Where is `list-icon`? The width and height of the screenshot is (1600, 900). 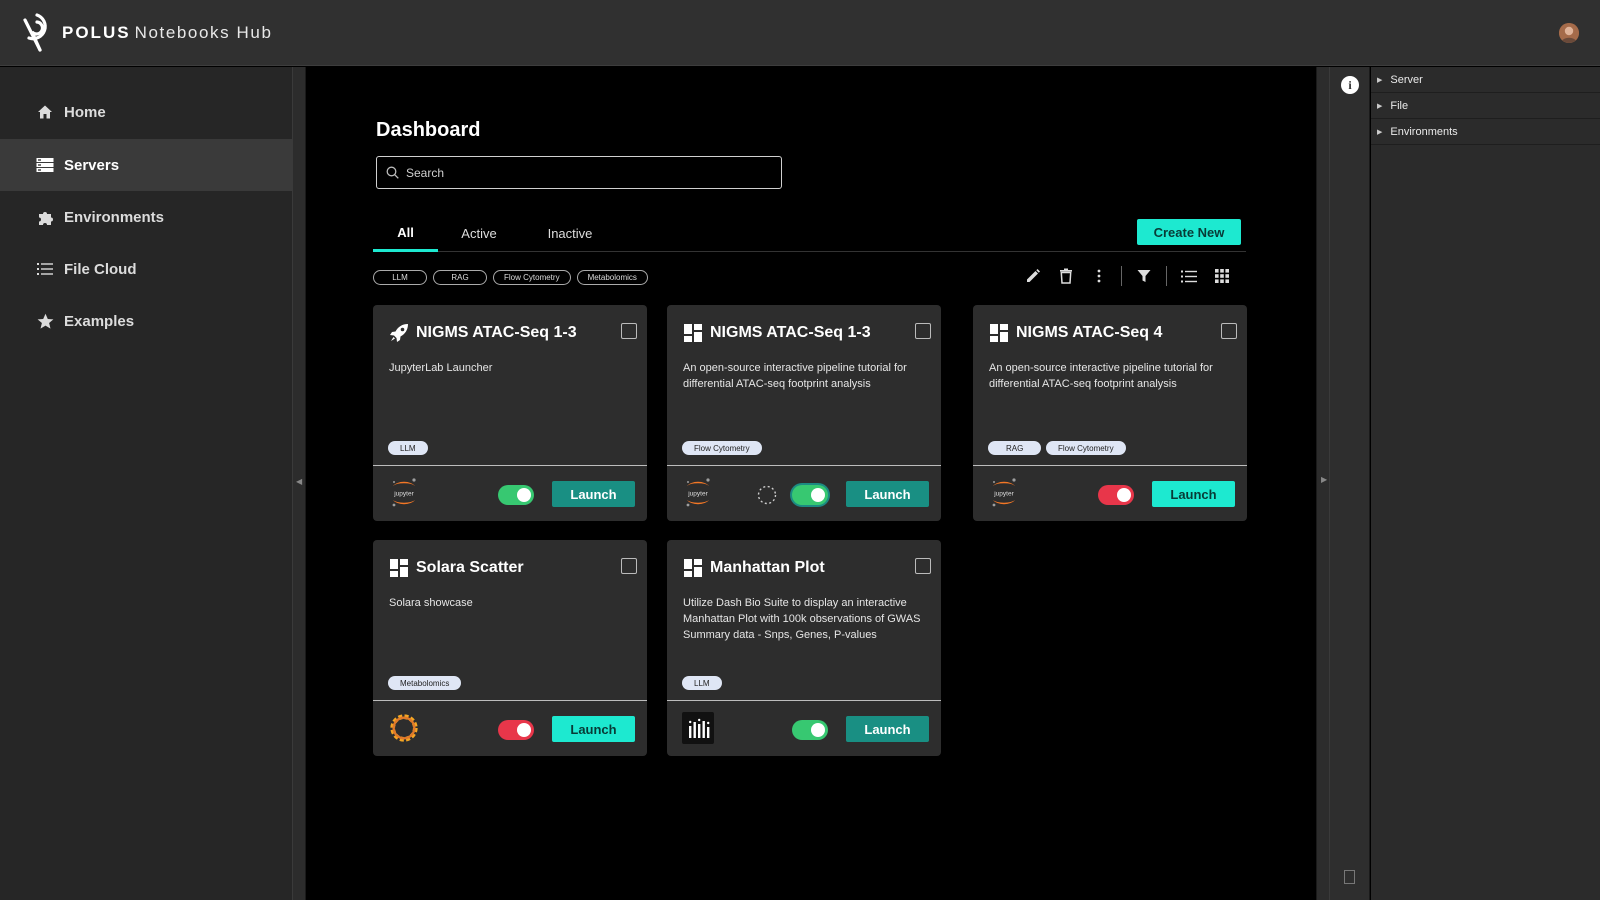
list-icon is located at coordinates (45, 269).